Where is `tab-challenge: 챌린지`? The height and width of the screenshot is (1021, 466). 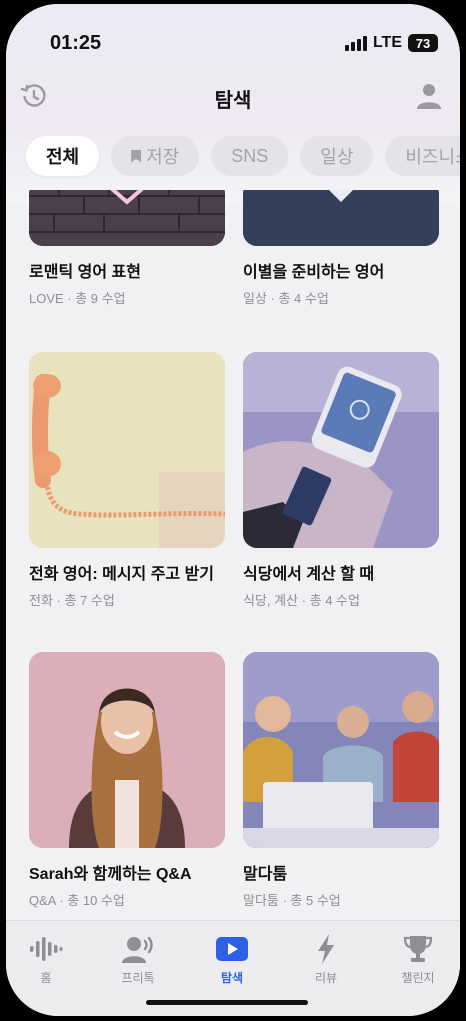 tab-challenge: 챌린지 is located at coordinates (418, 959).